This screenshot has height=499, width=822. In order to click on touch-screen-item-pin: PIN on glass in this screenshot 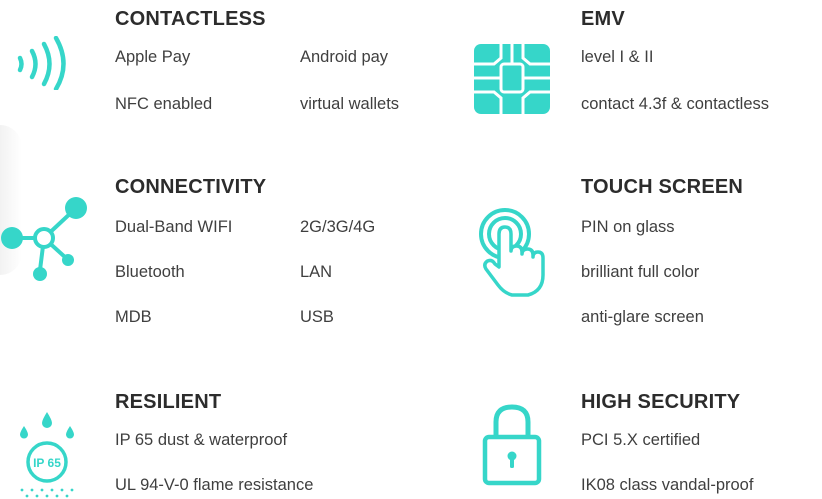, I will do `click(628, 227)`.